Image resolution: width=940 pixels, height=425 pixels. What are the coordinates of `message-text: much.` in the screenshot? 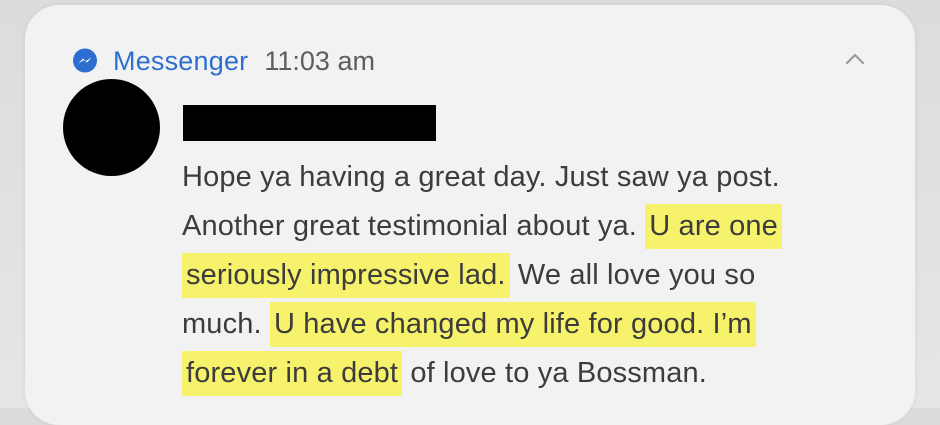 It's located at (226, 324).